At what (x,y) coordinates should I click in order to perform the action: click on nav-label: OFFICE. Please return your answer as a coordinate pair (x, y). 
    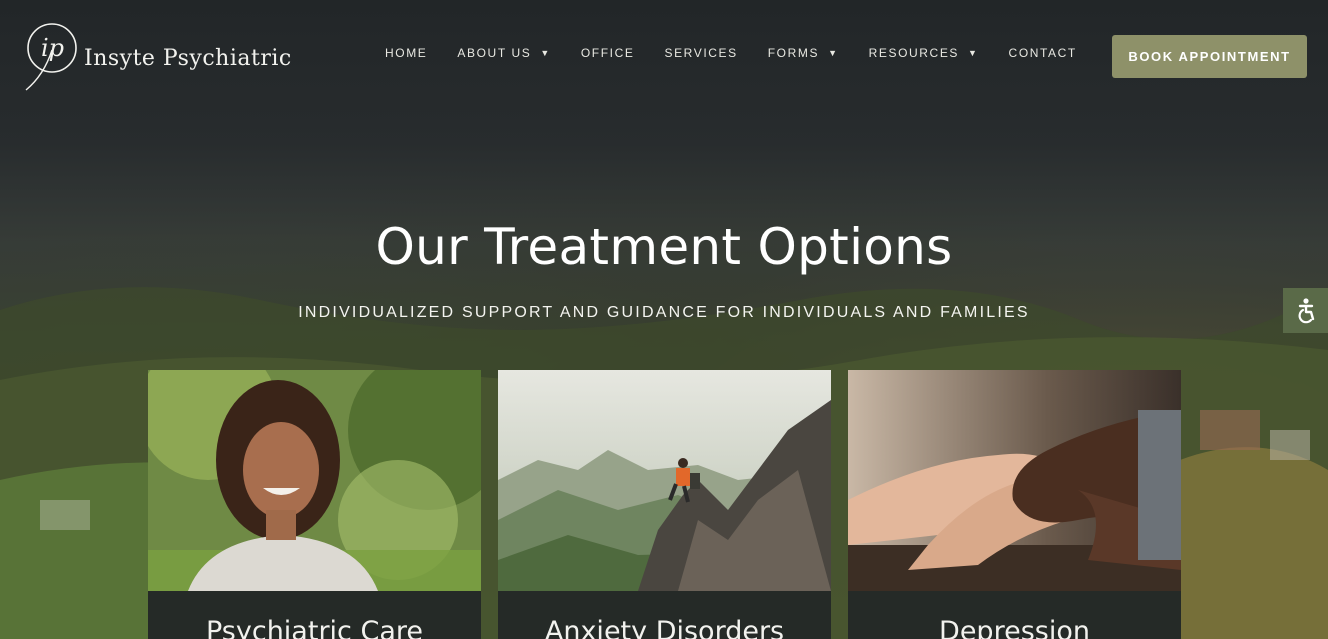
    Looking at the image, I should click on (607, 53).